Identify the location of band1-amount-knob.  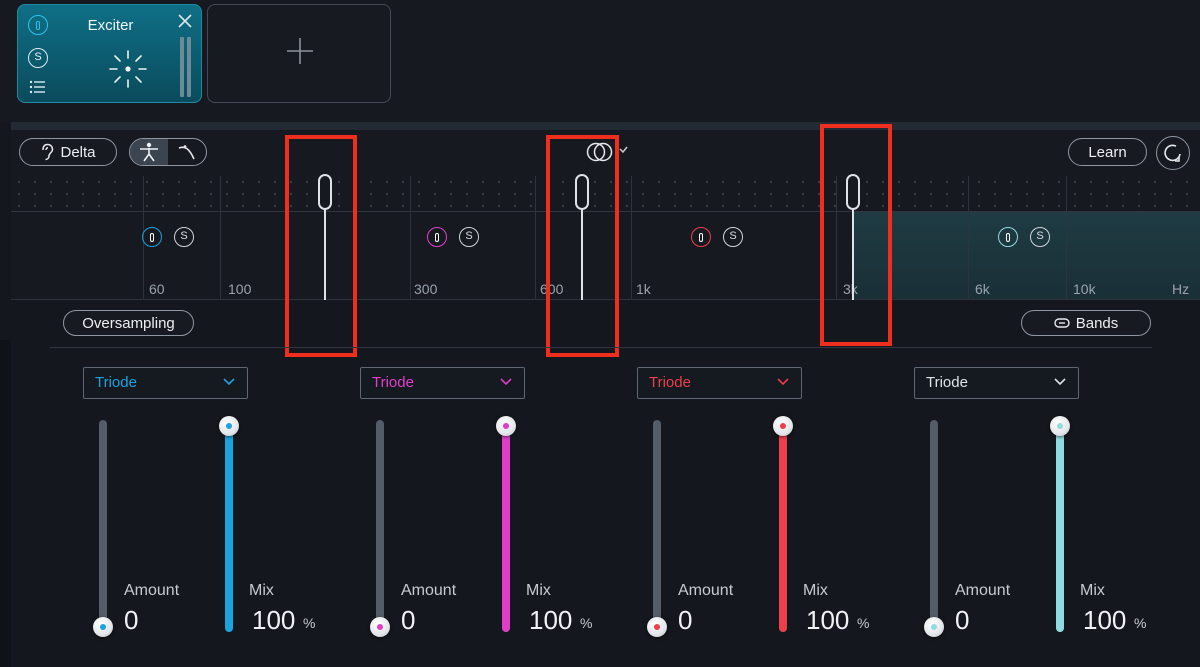
(103, 627).